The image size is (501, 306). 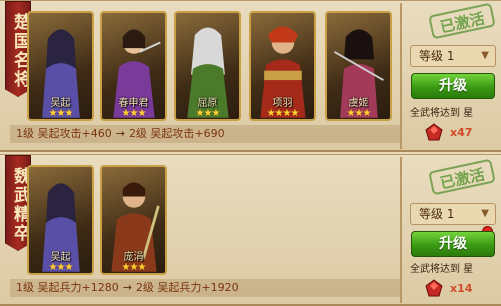 What do you see at coordinates (133, 220) in the screenshot?
I see `general-card: 庞涓 ★★★` at bounding box center [133, 220].